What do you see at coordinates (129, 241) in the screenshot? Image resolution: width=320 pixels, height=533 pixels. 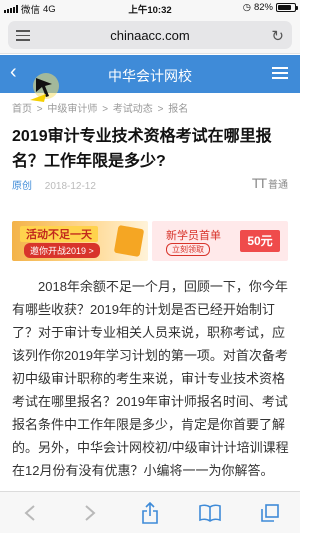 I see `gift-box-icon` at bounding box center [129, 241].